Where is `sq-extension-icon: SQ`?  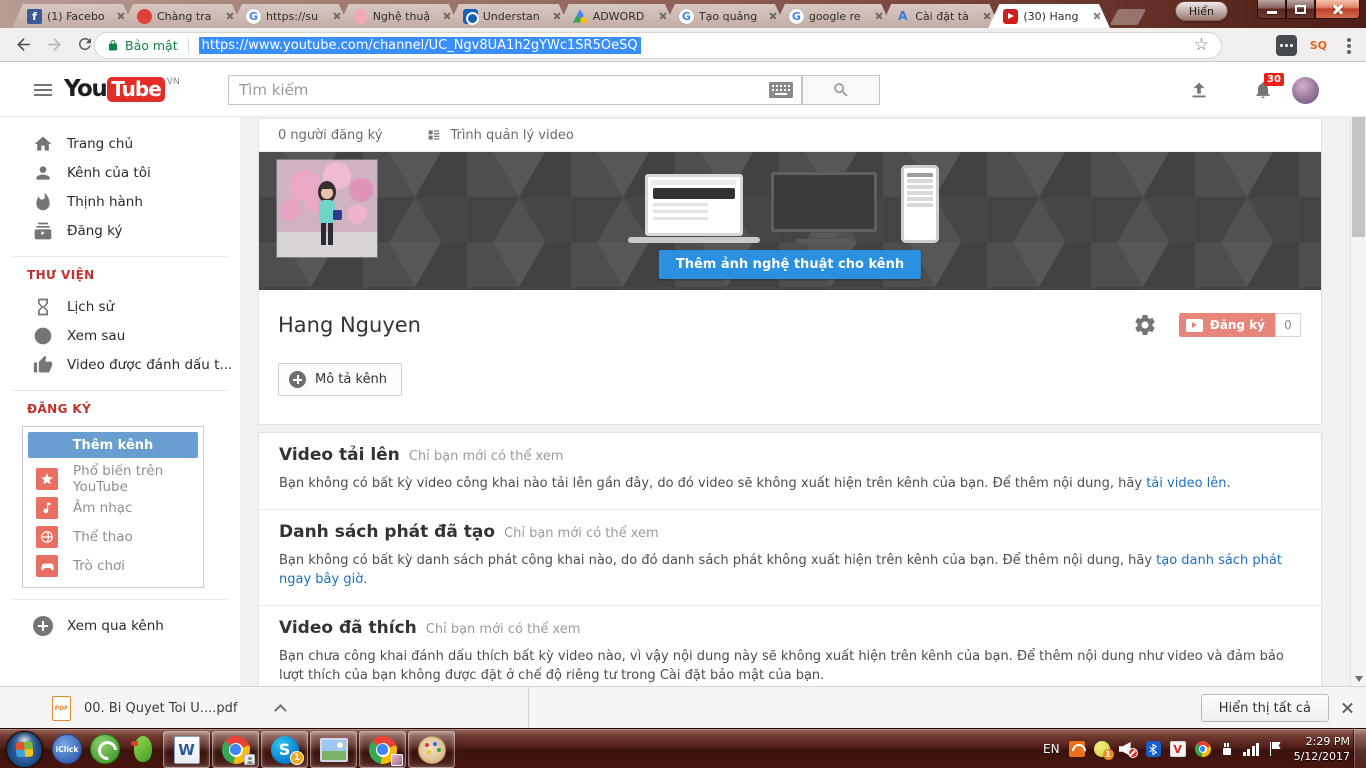
sq-extension-icon: SQ is located at coordinates (1318, 45).